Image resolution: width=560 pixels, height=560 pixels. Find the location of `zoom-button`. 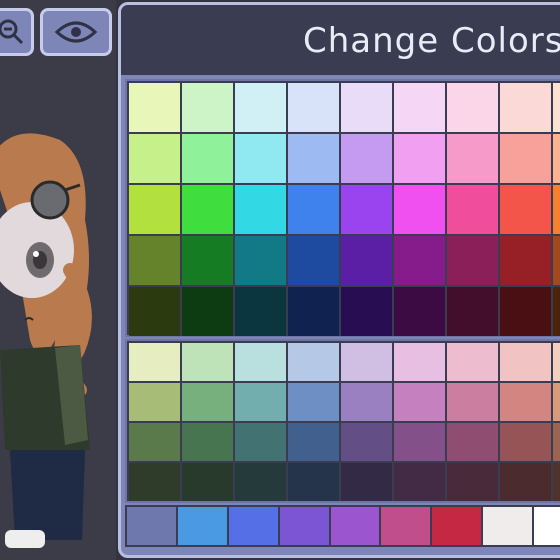

zoom-button is located at coordinates (17, 32).